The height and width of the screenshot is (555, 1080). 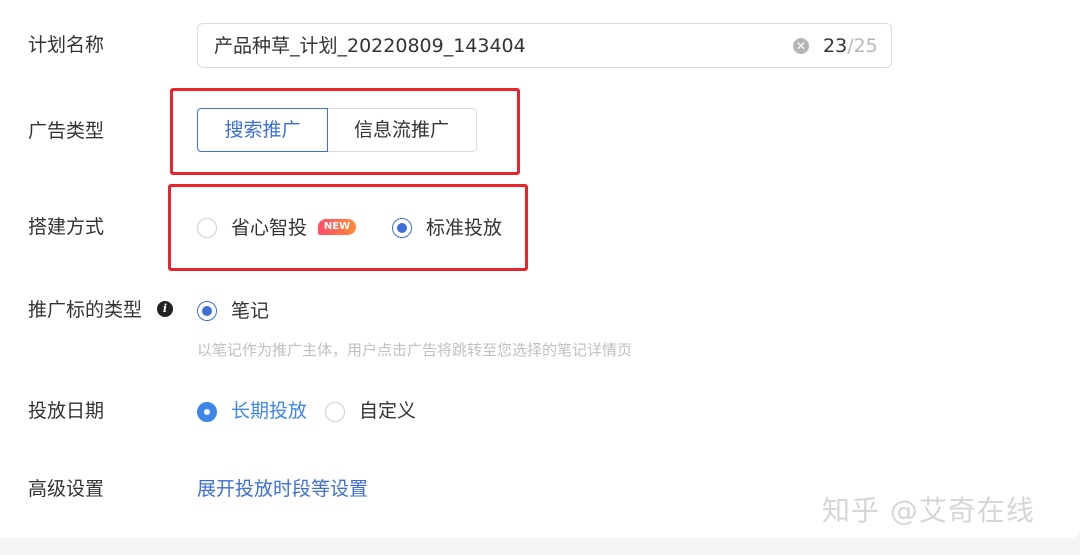 What do you see at coordinates (269, 228) in the screenshot?
I see `smart-mode-label: 省心智投` at bounding box center [269, 228].